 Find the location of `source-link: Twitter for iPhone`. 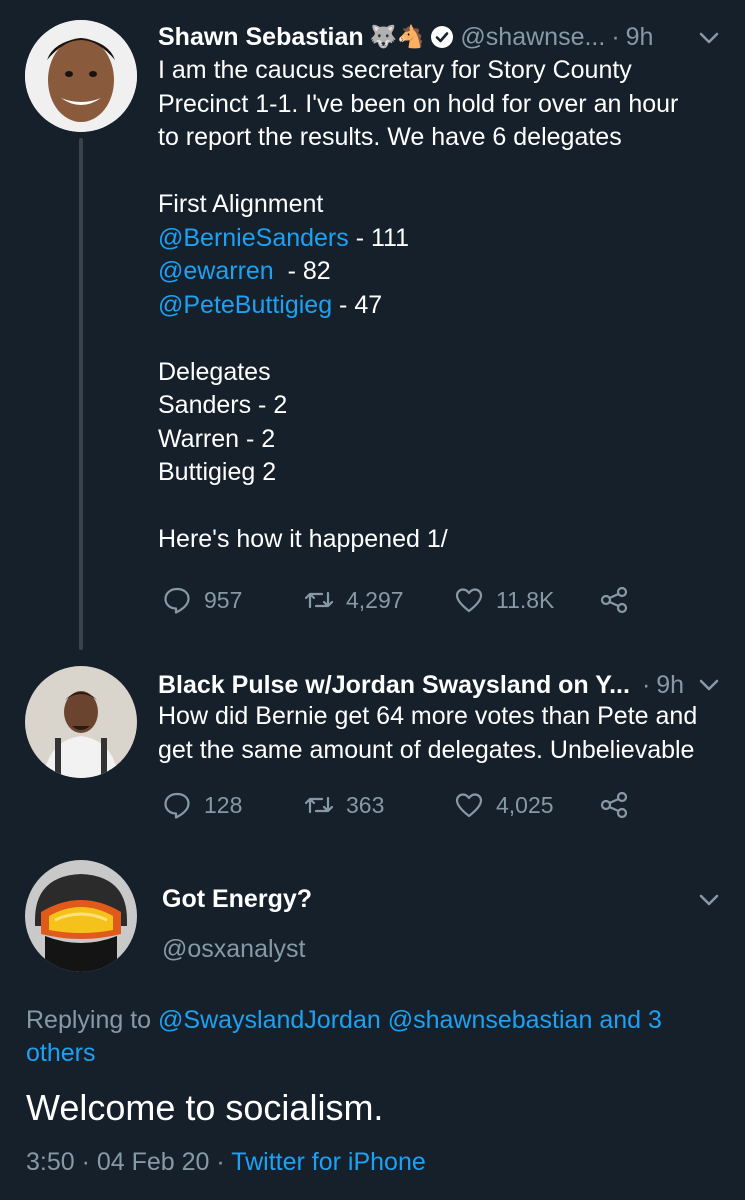

source-link: Twitter for iPhone is located at coordinates (328, 1162).